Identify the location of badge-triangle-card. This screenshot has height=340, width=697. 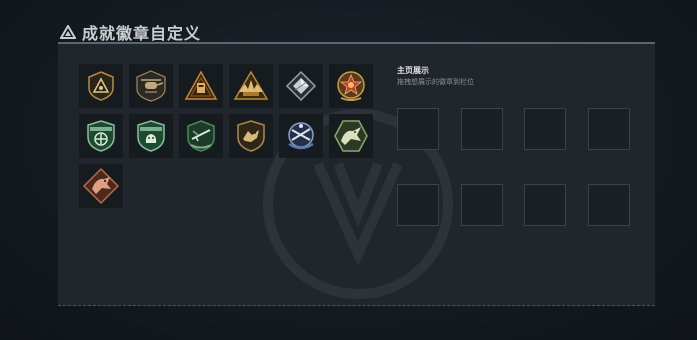
(201, 86).